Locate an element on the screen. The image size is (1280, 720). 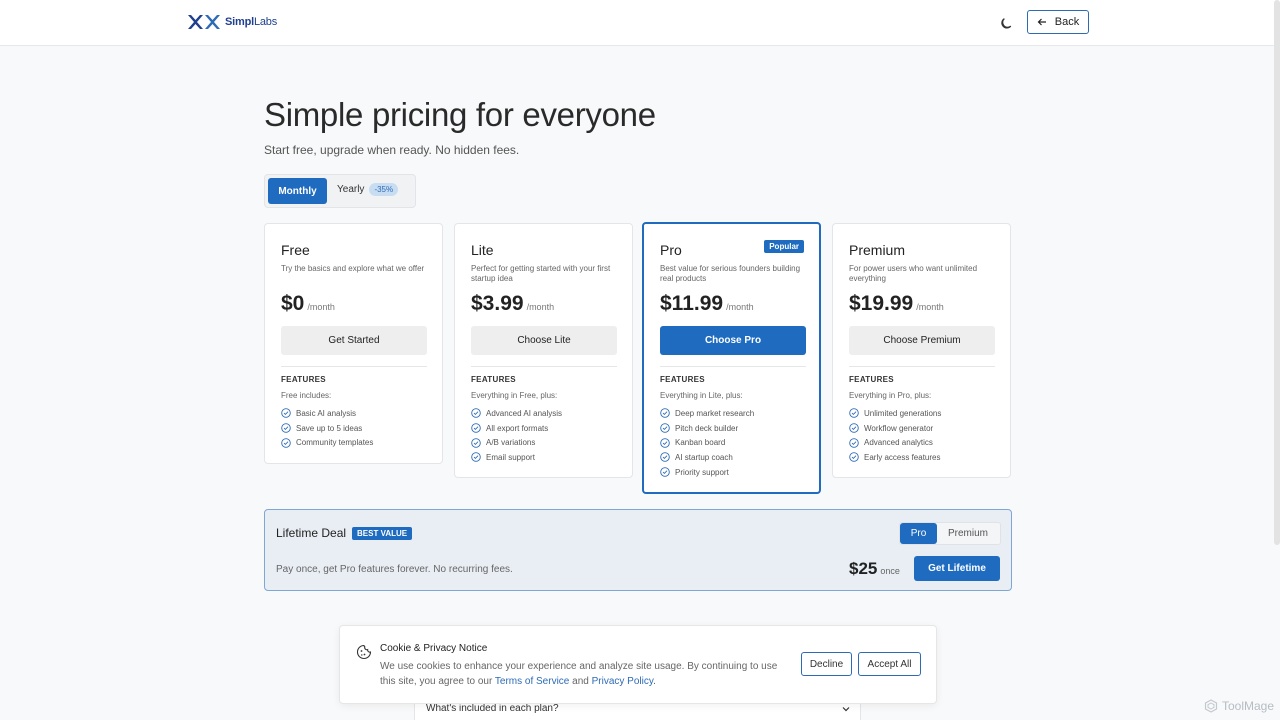
feature-text: AI startup coach is located at coordinates (704, 457).